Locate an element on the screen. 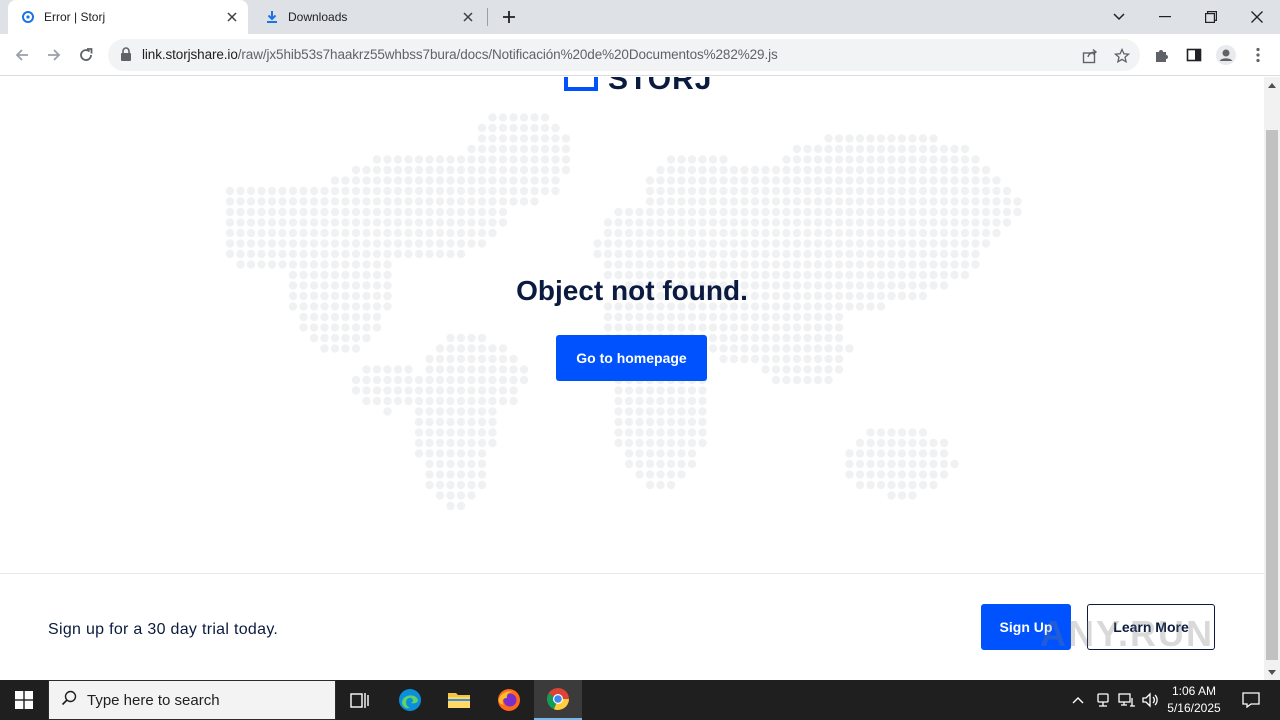  sign-up-button: Sign Up is located at coordinates (1026, 627).